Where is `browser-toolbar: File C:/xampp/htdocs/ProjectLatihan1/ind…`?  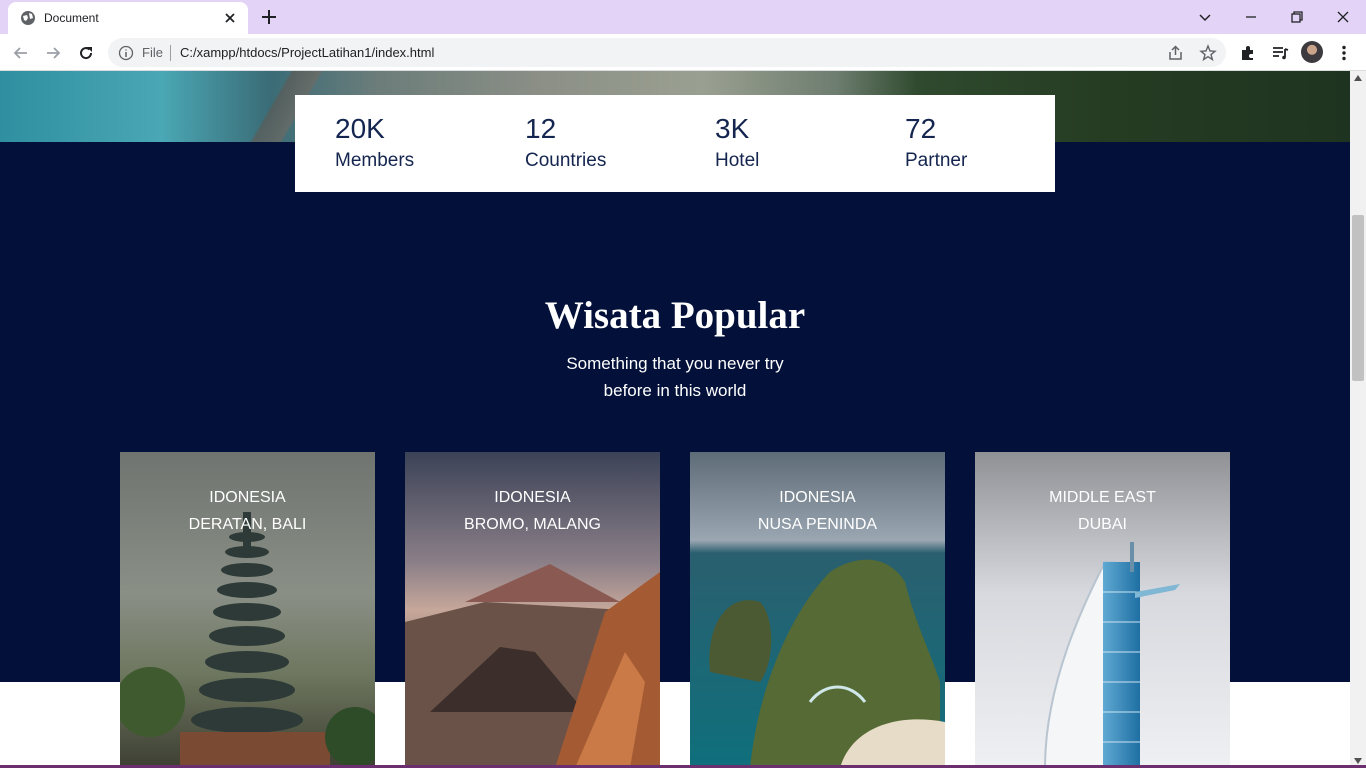 browser-toolbar: File C:/xampp/htdocs/ProjectLatihan1/ind… is located at coordinates (683, 52).